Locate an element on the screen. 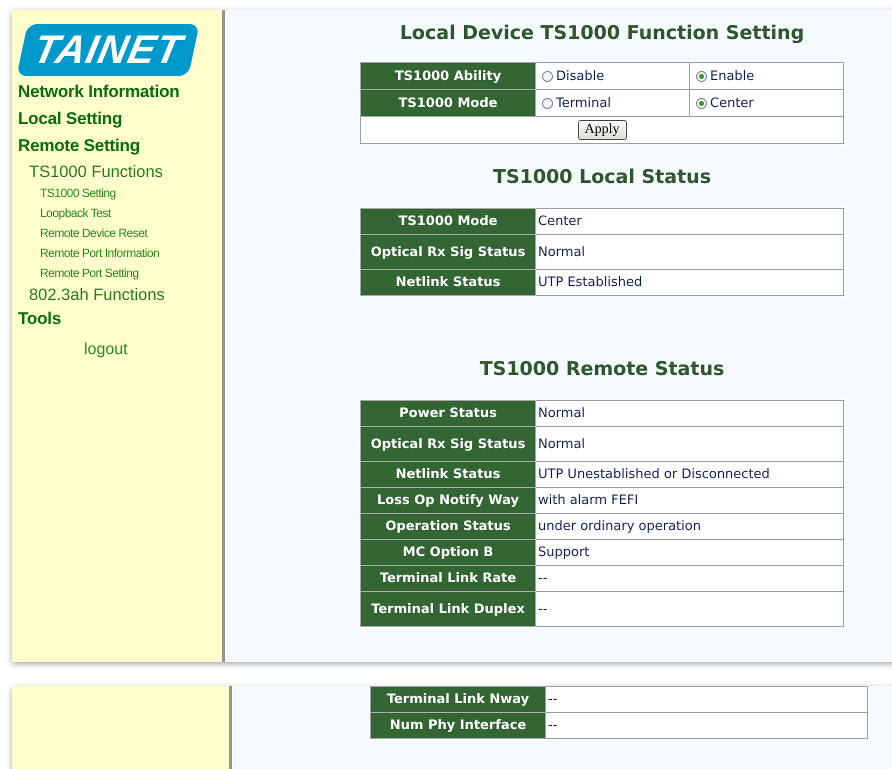 The image size is (892, 769). section-title: Local Device TS1000 Function Setting is located at coordinates (602, 33).